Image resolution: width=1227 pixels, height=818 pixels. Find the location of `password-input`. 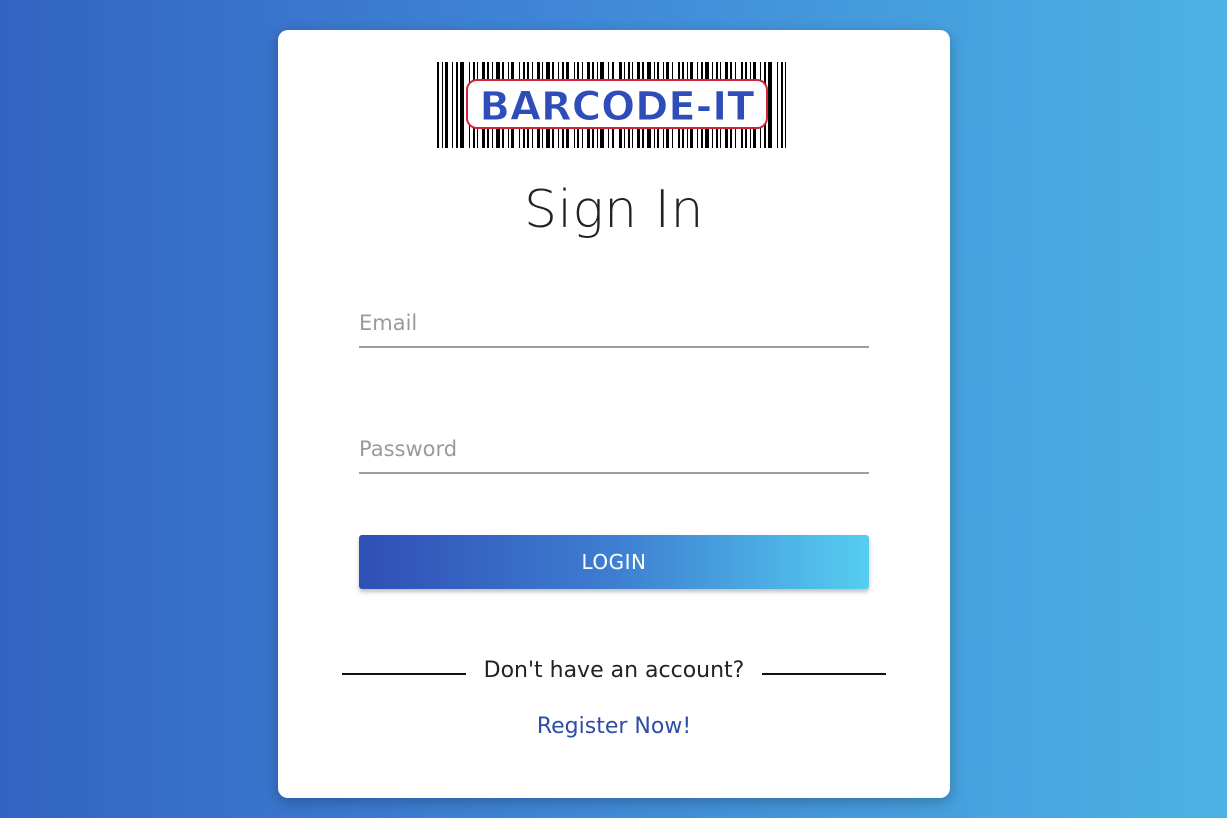

password-input is located at coordinates (614, 449).